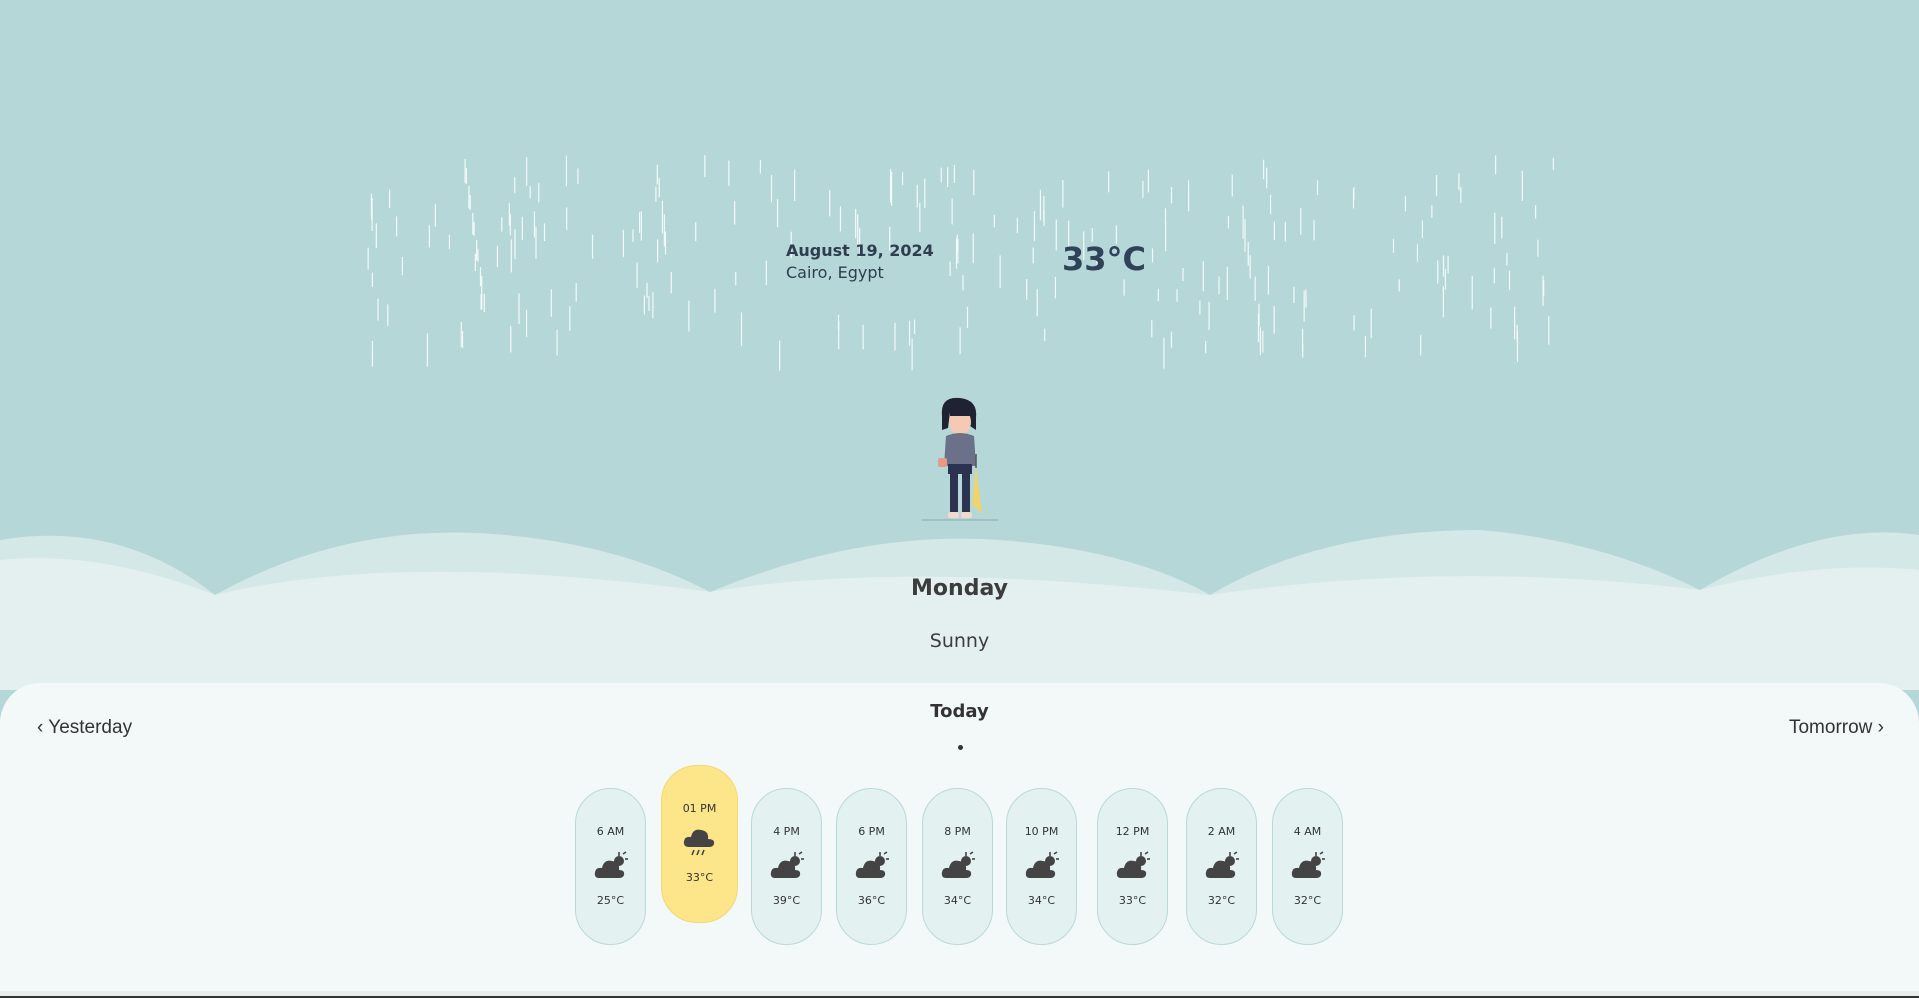  I want to click on hour-card: 12 PM 33°C, so click(1132, 866).